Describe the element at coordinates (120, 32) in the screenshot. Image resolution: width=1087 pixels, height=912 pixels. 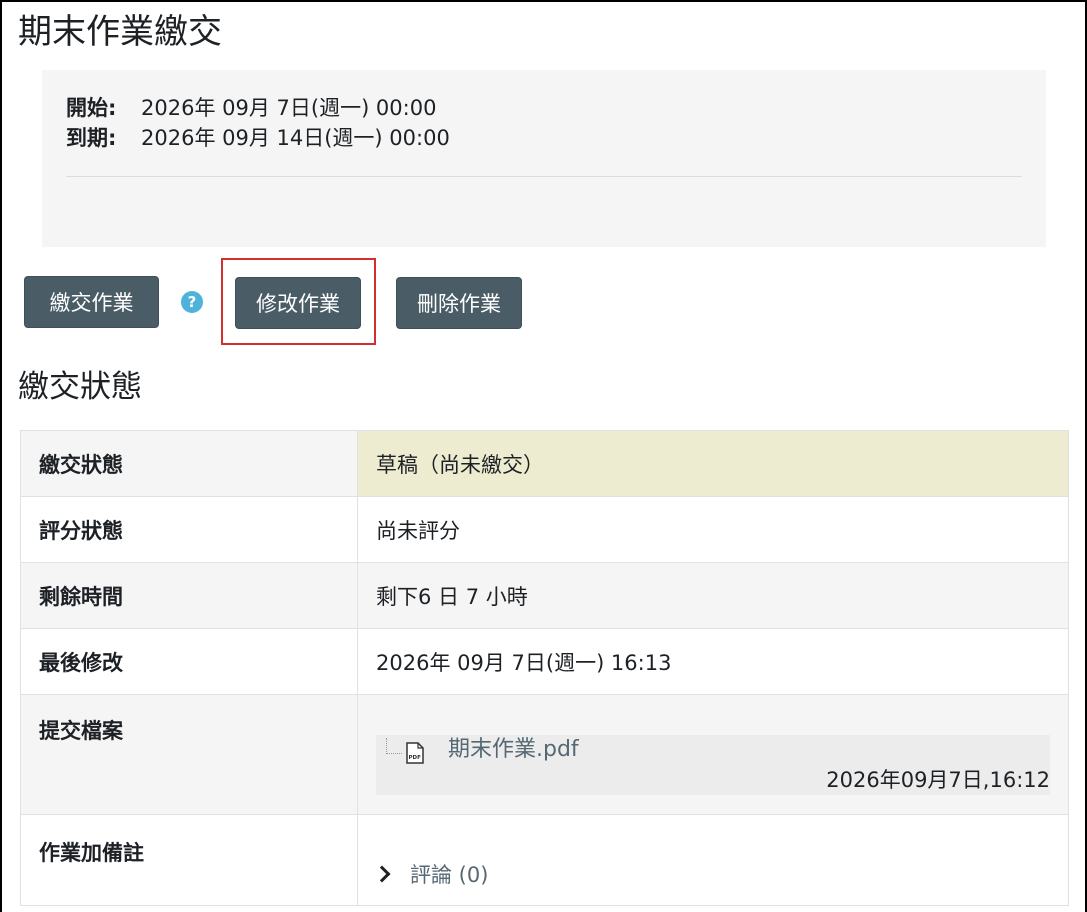
I see `page-title: 期末作業繳交` at that location.